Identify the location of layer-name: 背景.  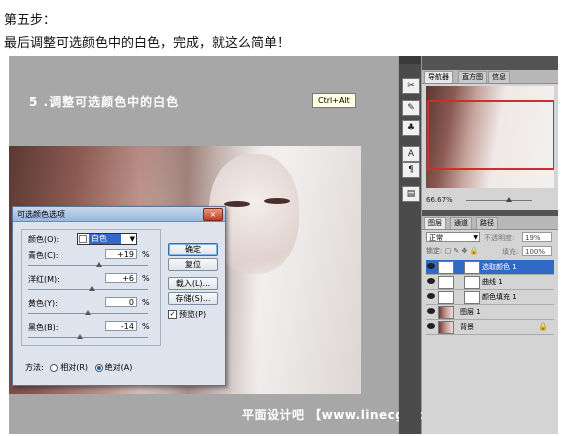
(467, 327).